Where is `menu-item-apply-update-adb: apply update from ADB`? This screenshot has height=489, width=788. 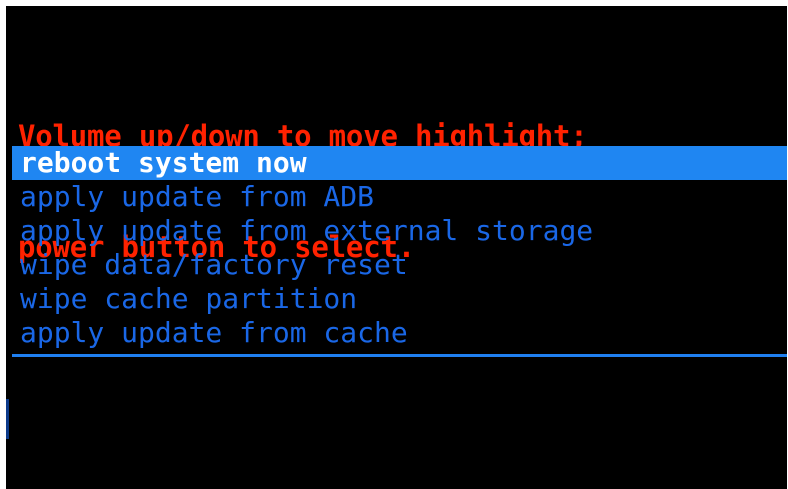
menu-item-apply-update-adb: apply update from ADB is located at coordinates (399, 197).